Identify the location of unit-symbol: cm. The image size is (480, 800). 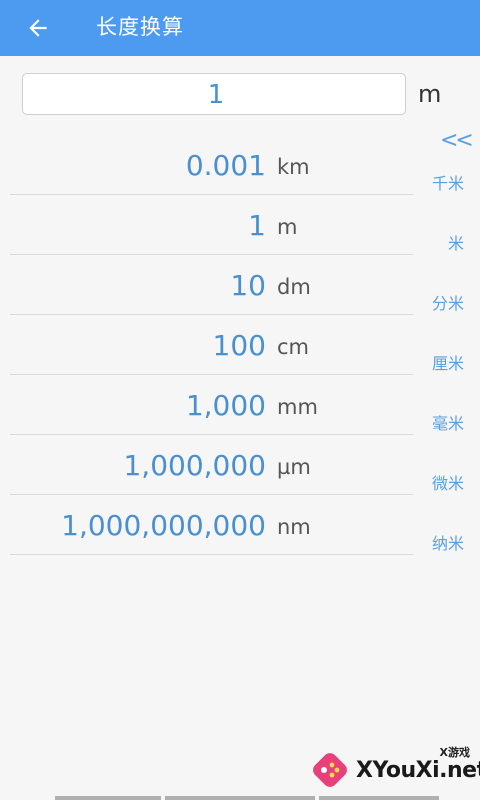
(293, 347).